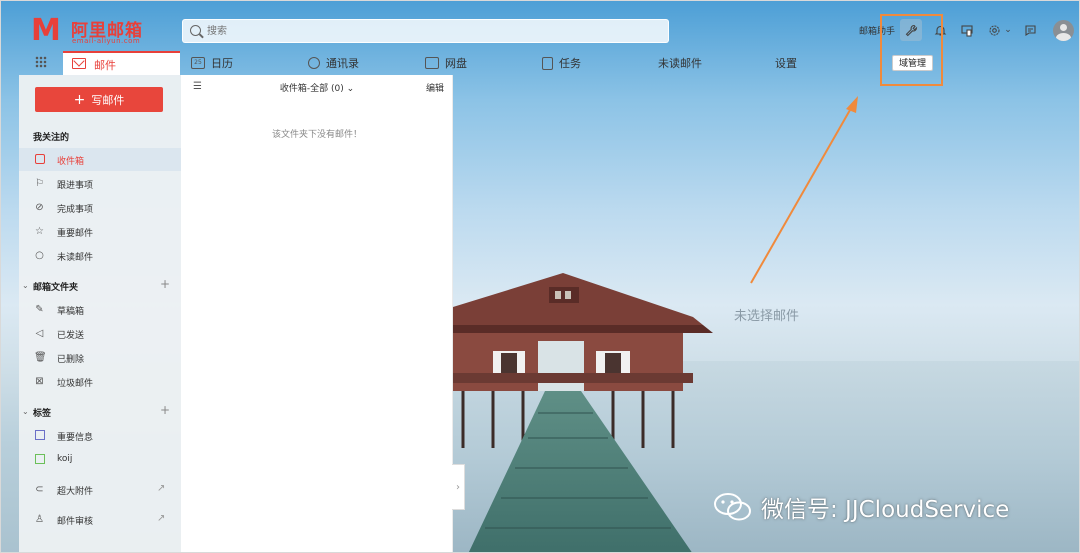  Describe the element at coordinates (71, 336) in the screenshot. I see `sidebar-item-label: 已发送` at that location.